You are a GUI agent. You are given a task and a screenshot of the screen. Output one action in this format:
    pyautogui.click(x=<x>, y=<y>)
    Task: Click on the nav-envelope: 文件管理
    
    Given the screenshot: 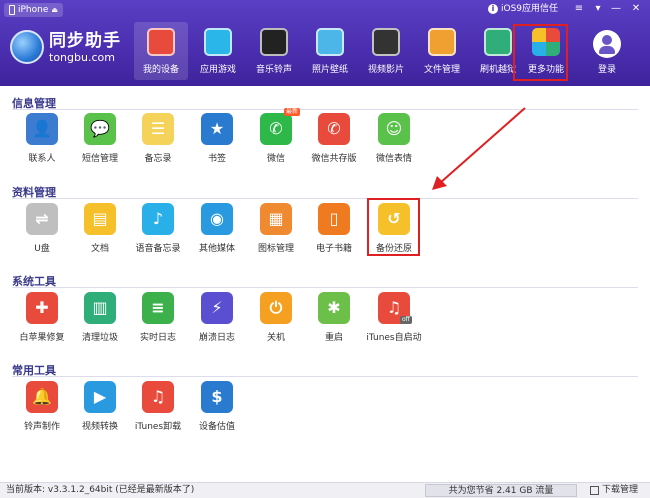 What is the action you would take?
    pyautogui.click(x=442, y=51)
    